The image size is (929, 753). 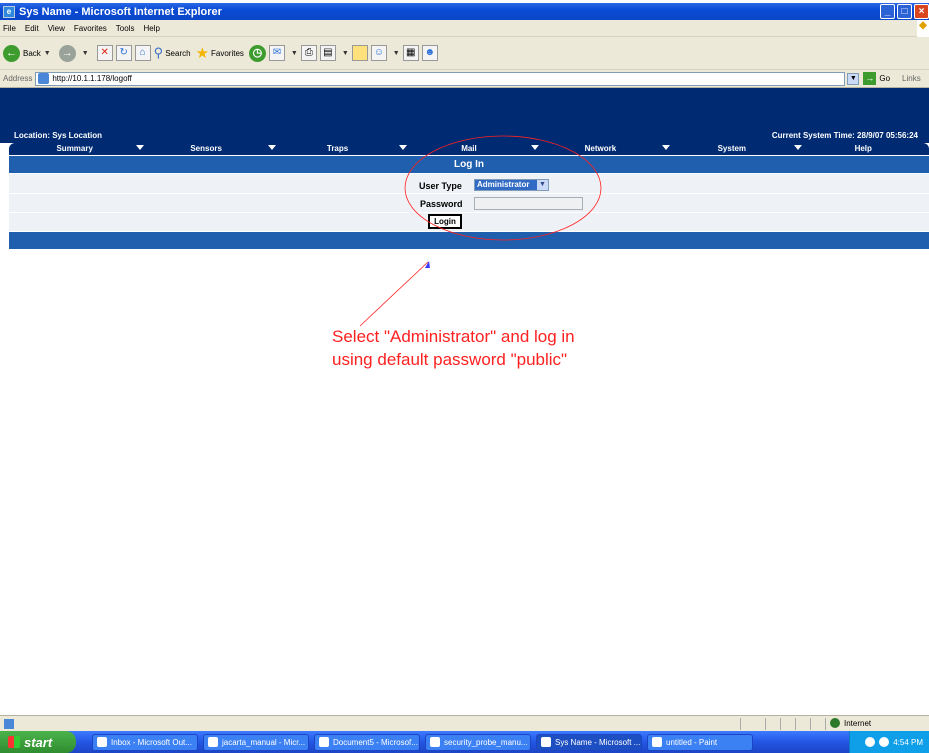 What do you see at coordinates (911, 78) in the screenshot?
I see `links-button: Links` at bounding box center [911, 78].